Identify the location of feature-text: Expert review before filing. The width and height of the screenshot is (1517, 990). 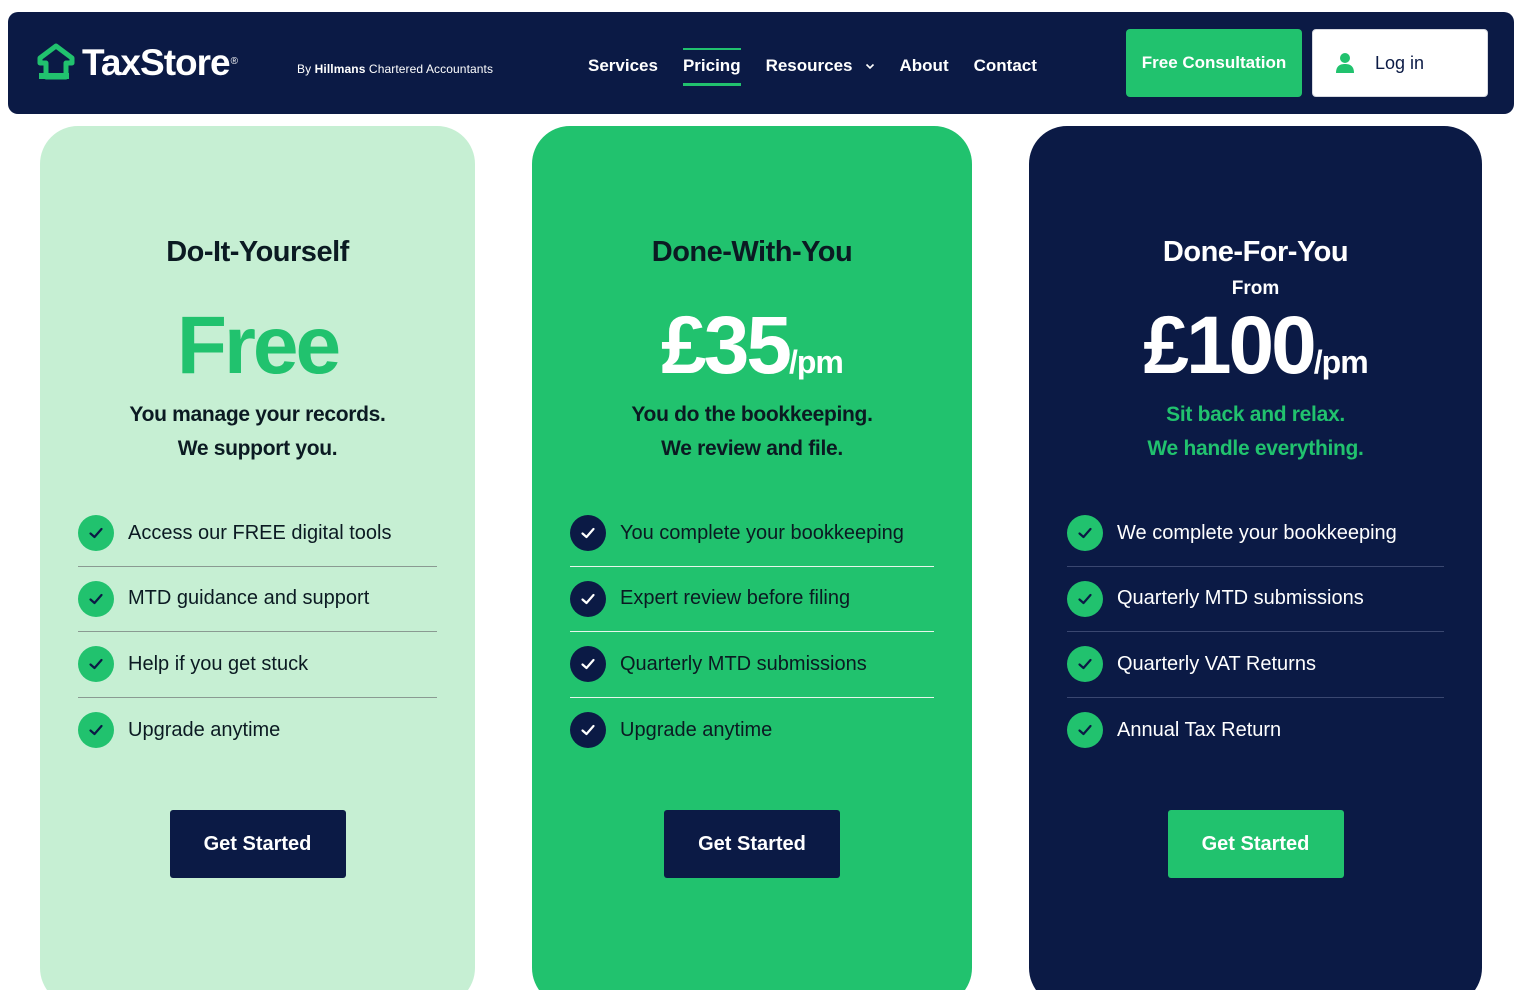
(735, 598).